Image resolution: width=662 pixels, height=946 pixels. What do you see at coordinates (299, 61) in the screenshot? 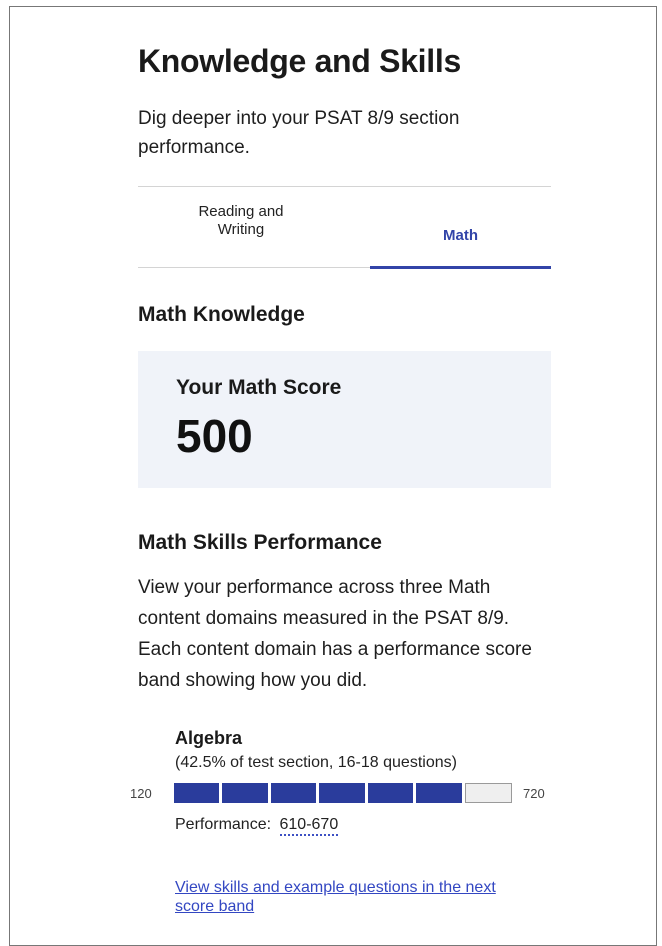
I see `page-title: Knowledge and Skills` at bounding box center [299, 61].